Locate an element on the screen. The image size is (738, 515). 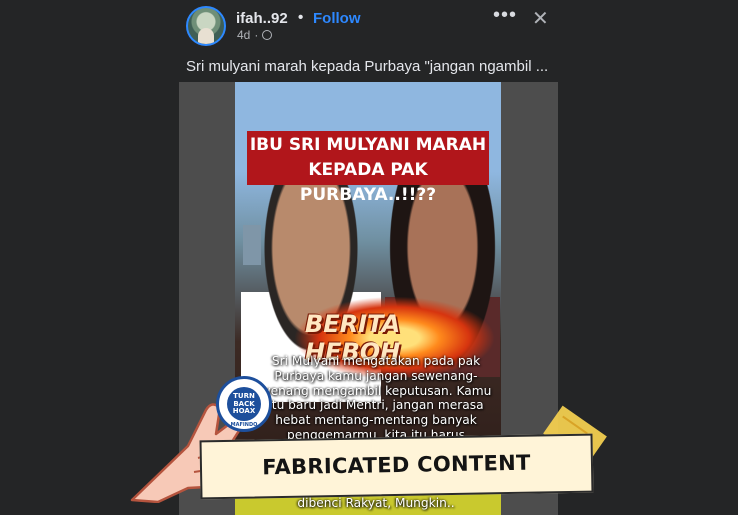
seal-text-hoax: HOAX is located at coordinates (244, 411).